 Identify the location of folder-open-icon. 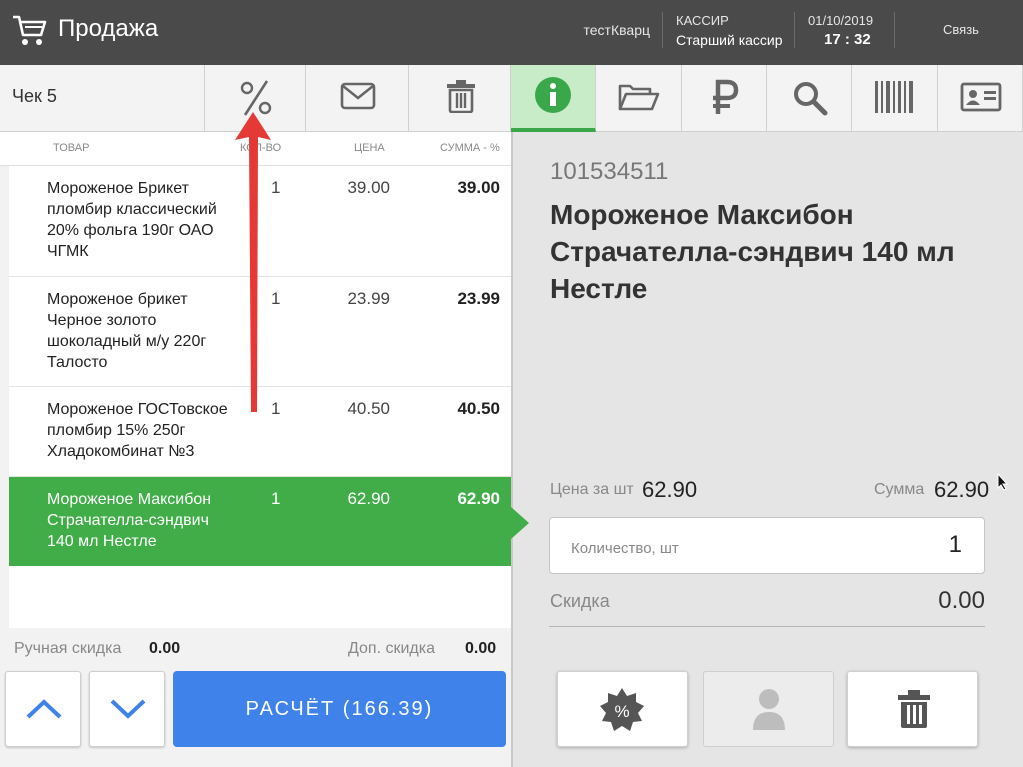
(639, 97).